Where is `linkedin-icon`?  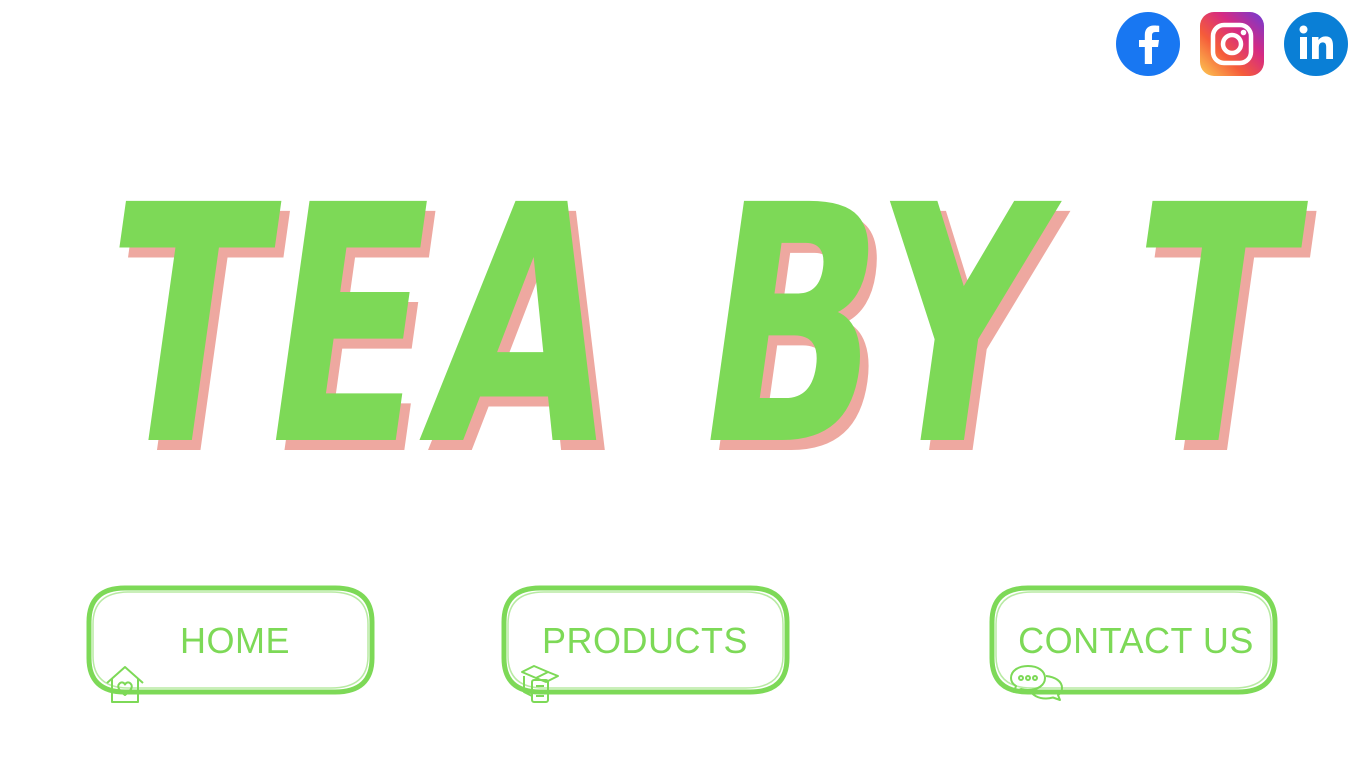 linkedin-icon is located at coordinates (1316, 44).